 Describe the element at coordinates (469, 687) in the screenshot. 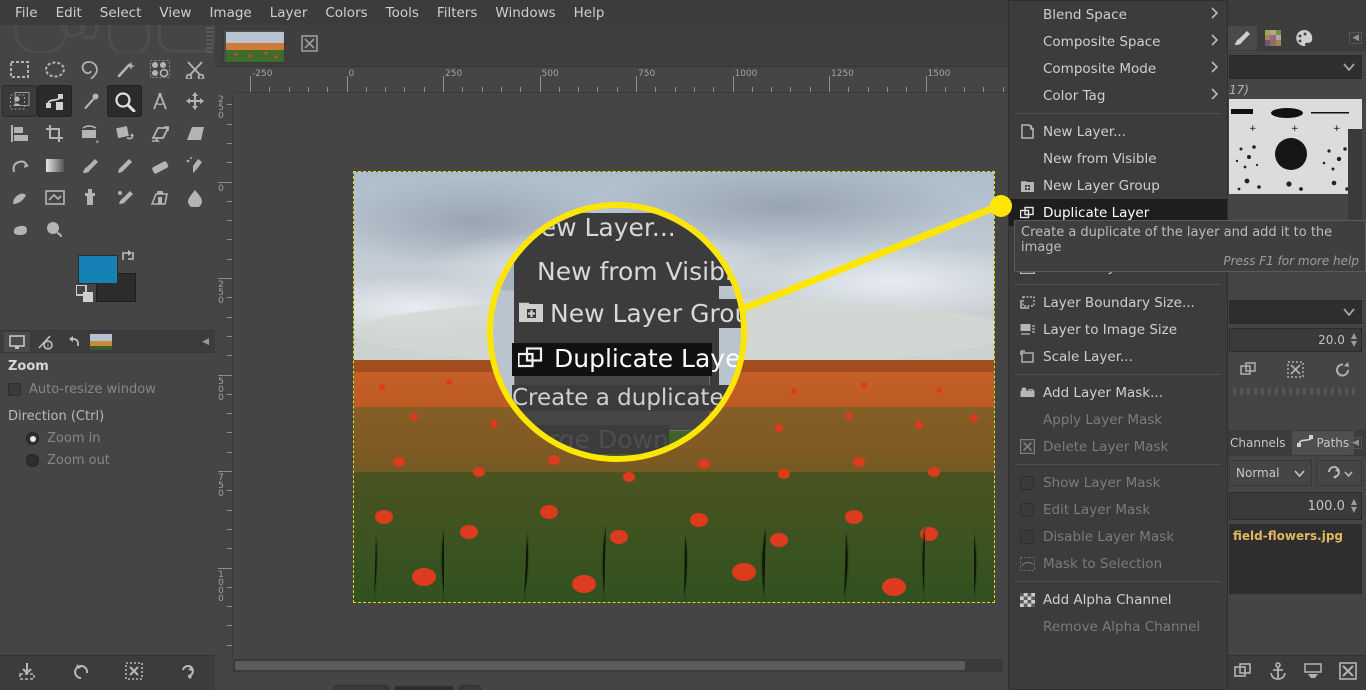

I see `zoom-dropdown-button` at that location.